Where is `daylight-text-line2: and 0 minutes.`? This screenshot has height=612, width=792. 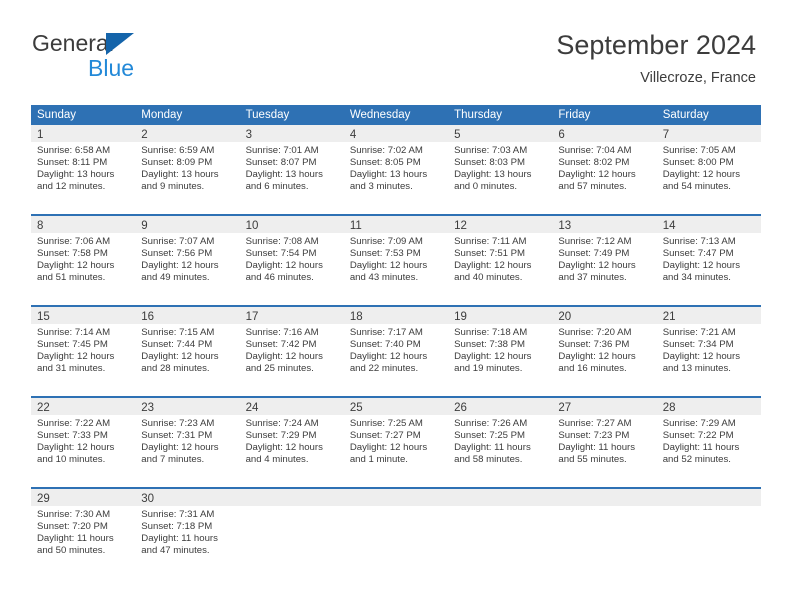
daylight-text-line2: and 0 minutes. is located at coordinates (486, 187).